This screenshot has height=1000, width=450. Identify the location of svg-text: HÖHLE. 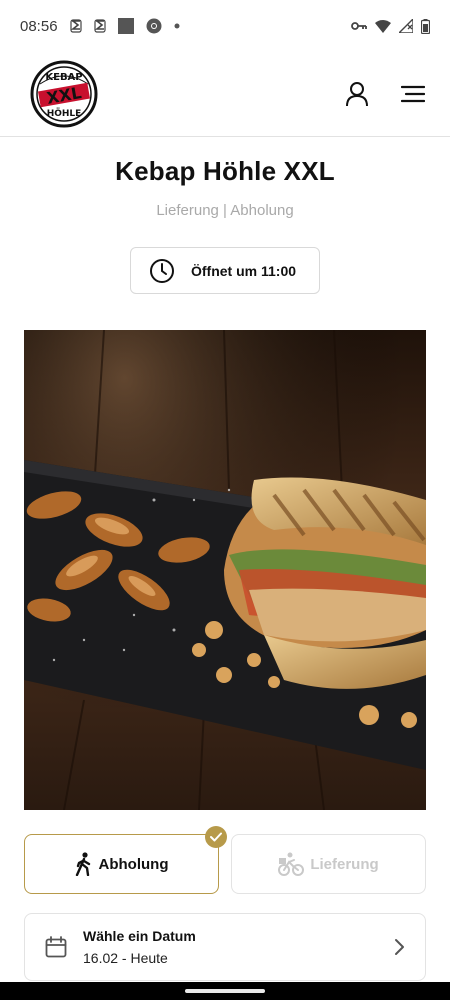
(64, 113).